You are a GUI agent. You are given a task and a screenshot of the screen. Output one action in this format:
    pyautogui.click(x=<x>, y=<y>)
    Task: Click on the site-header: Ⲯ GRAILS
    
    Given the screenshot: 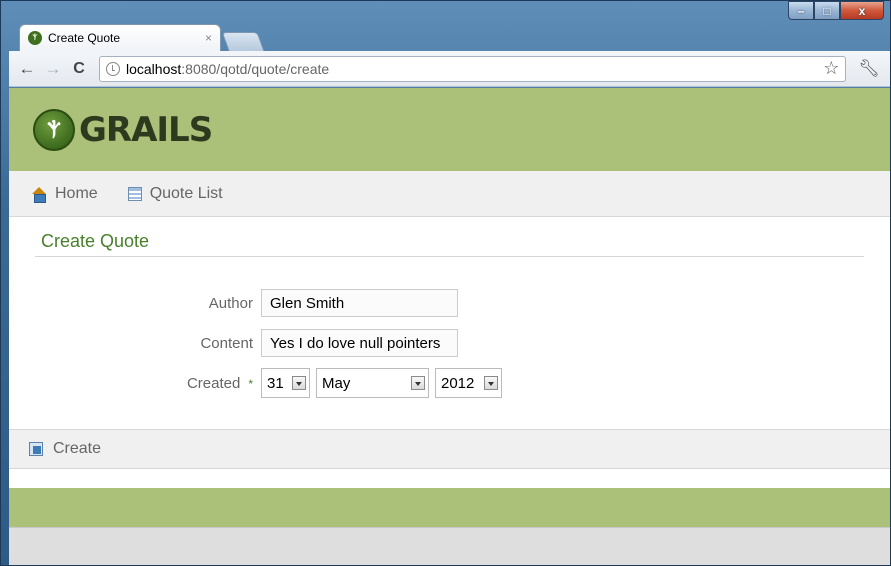 What is the action you would take?
    pyautogui.click(x=449, y=129)
    